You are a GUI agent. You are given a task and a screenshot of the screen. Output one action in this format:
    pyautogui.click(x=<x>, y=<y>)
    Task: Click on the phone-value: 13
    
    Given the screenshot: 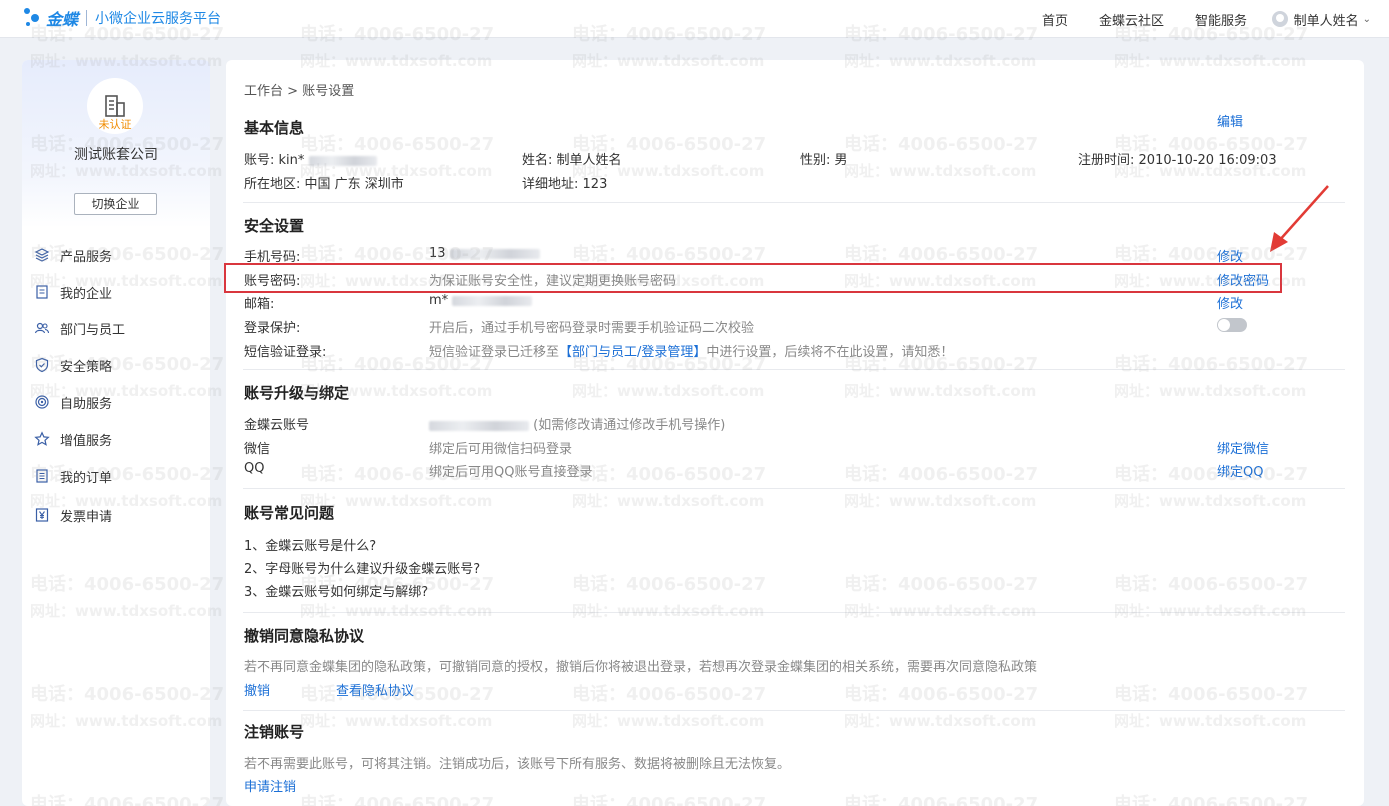 What is the action you would take?
    pyautogui.click(x=484, y=253)
    